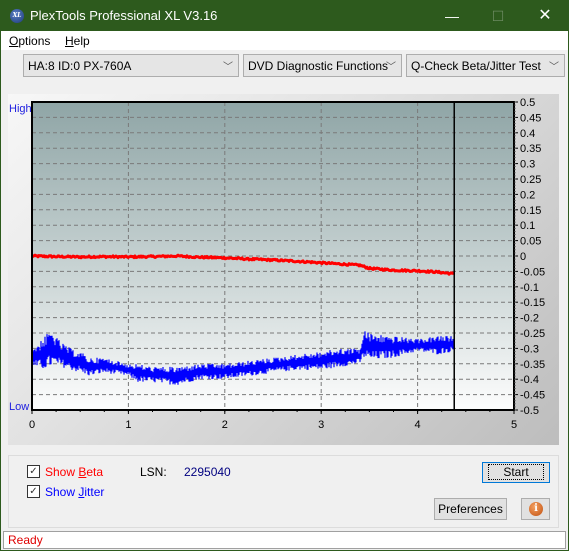 This screenshot has height=551, width=569. What do you see at coordinates (225, 425) in the screenshot?
I see `x-tick-label: 2` at bounding box center [225, 425].